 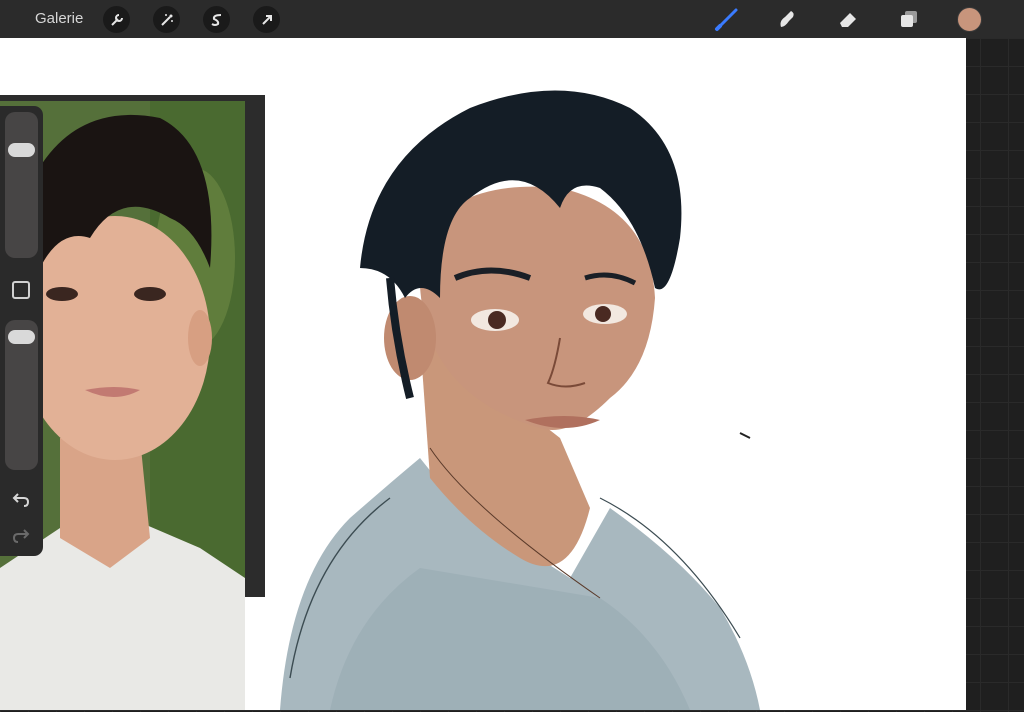 I want to click on wrench-icon, so click(x=116, y=19).